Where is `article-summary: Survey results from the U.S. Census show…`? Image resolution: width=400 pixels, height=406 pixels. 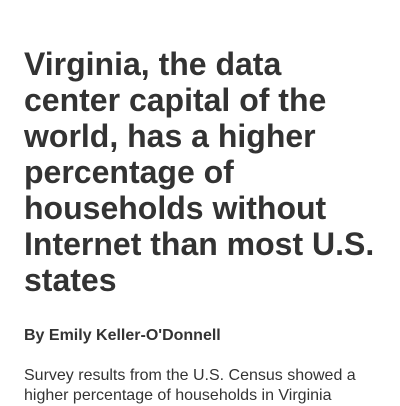
article-summary: Survey results from the U.S. Census show… is located at coordinates (190, 385).